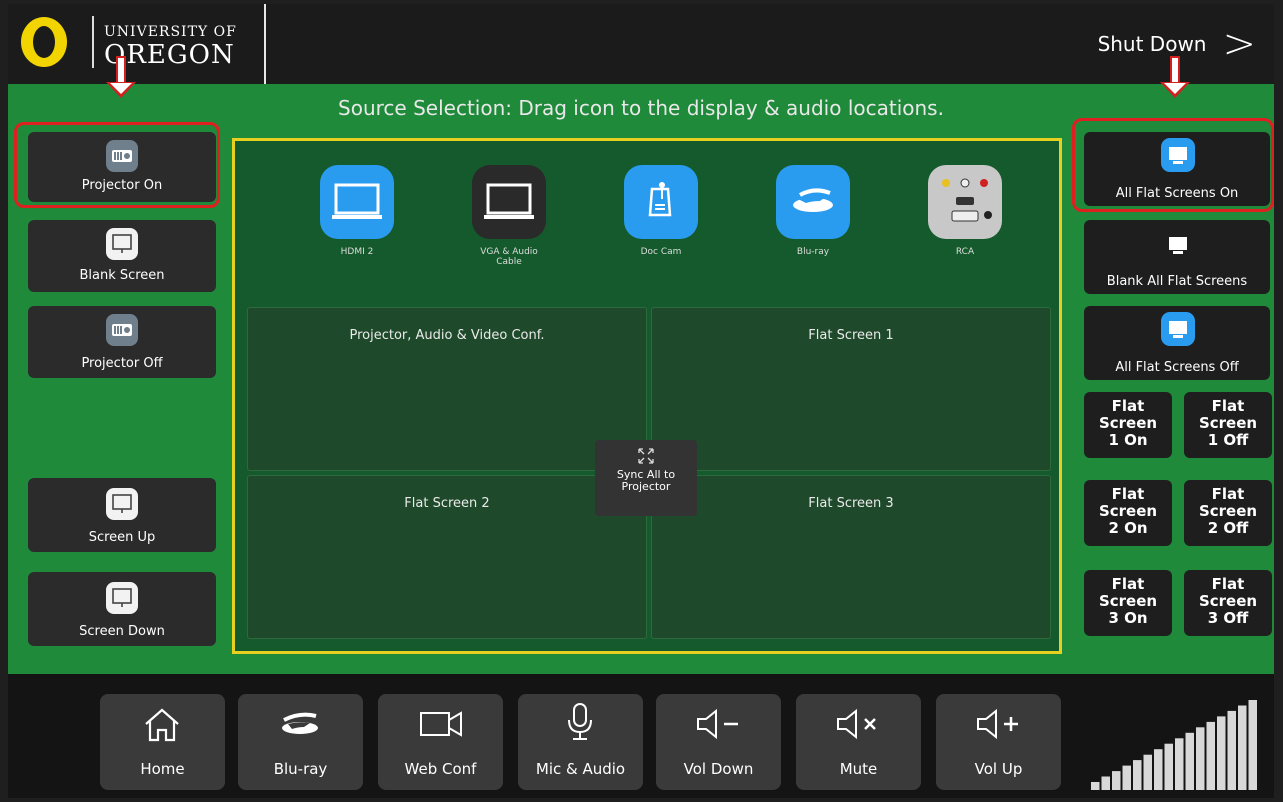 The width and height of the screenshot is (1283, 802). I want to click on projector-off-label: Projector Off, so click(122, 363).